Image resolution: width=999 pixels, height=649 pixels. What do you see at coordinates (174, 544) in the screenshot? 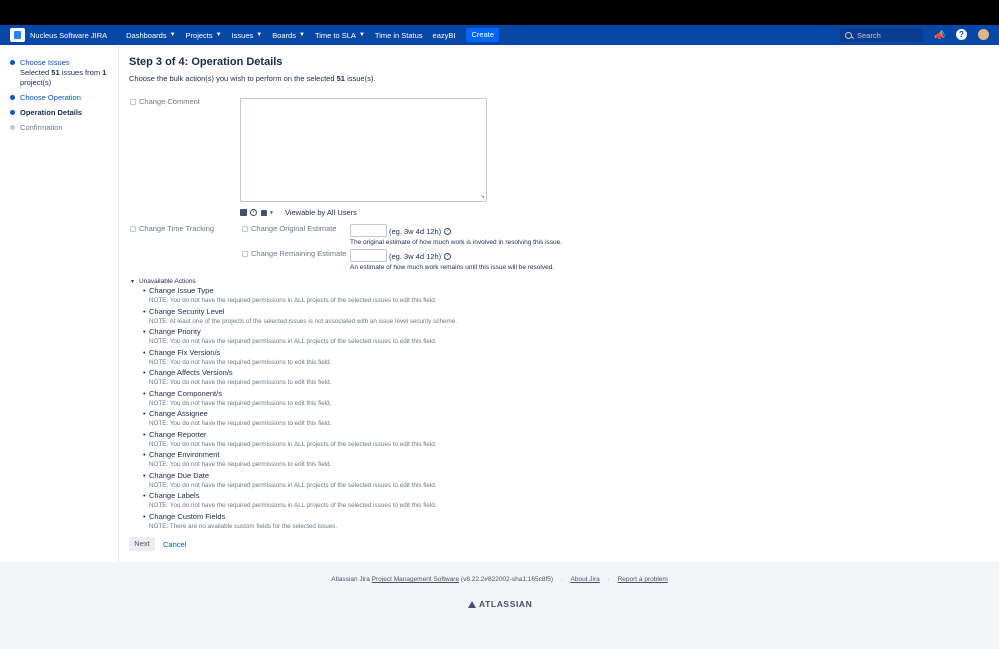
I see `cancel-link: Cancel` at bounding box center [174, 544].